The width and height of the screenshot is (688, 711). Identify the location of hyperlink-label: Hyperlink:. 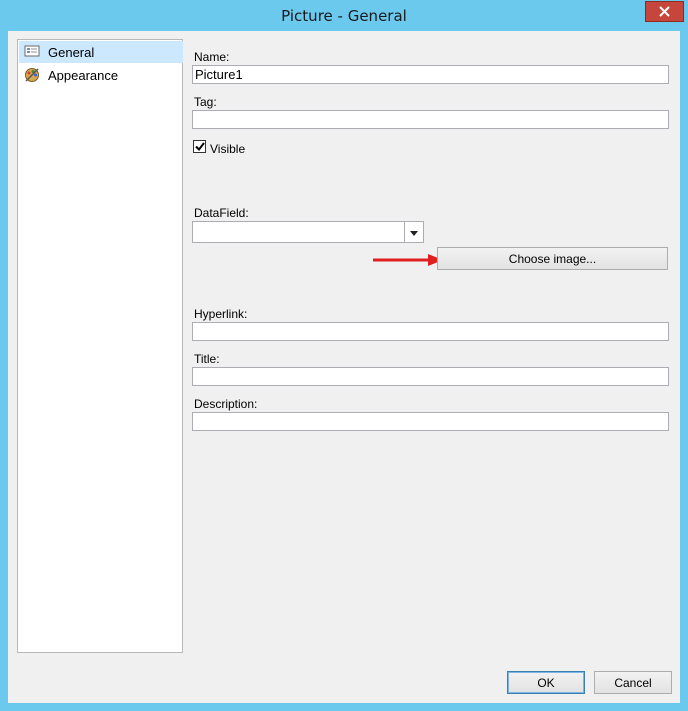
(221, 314).